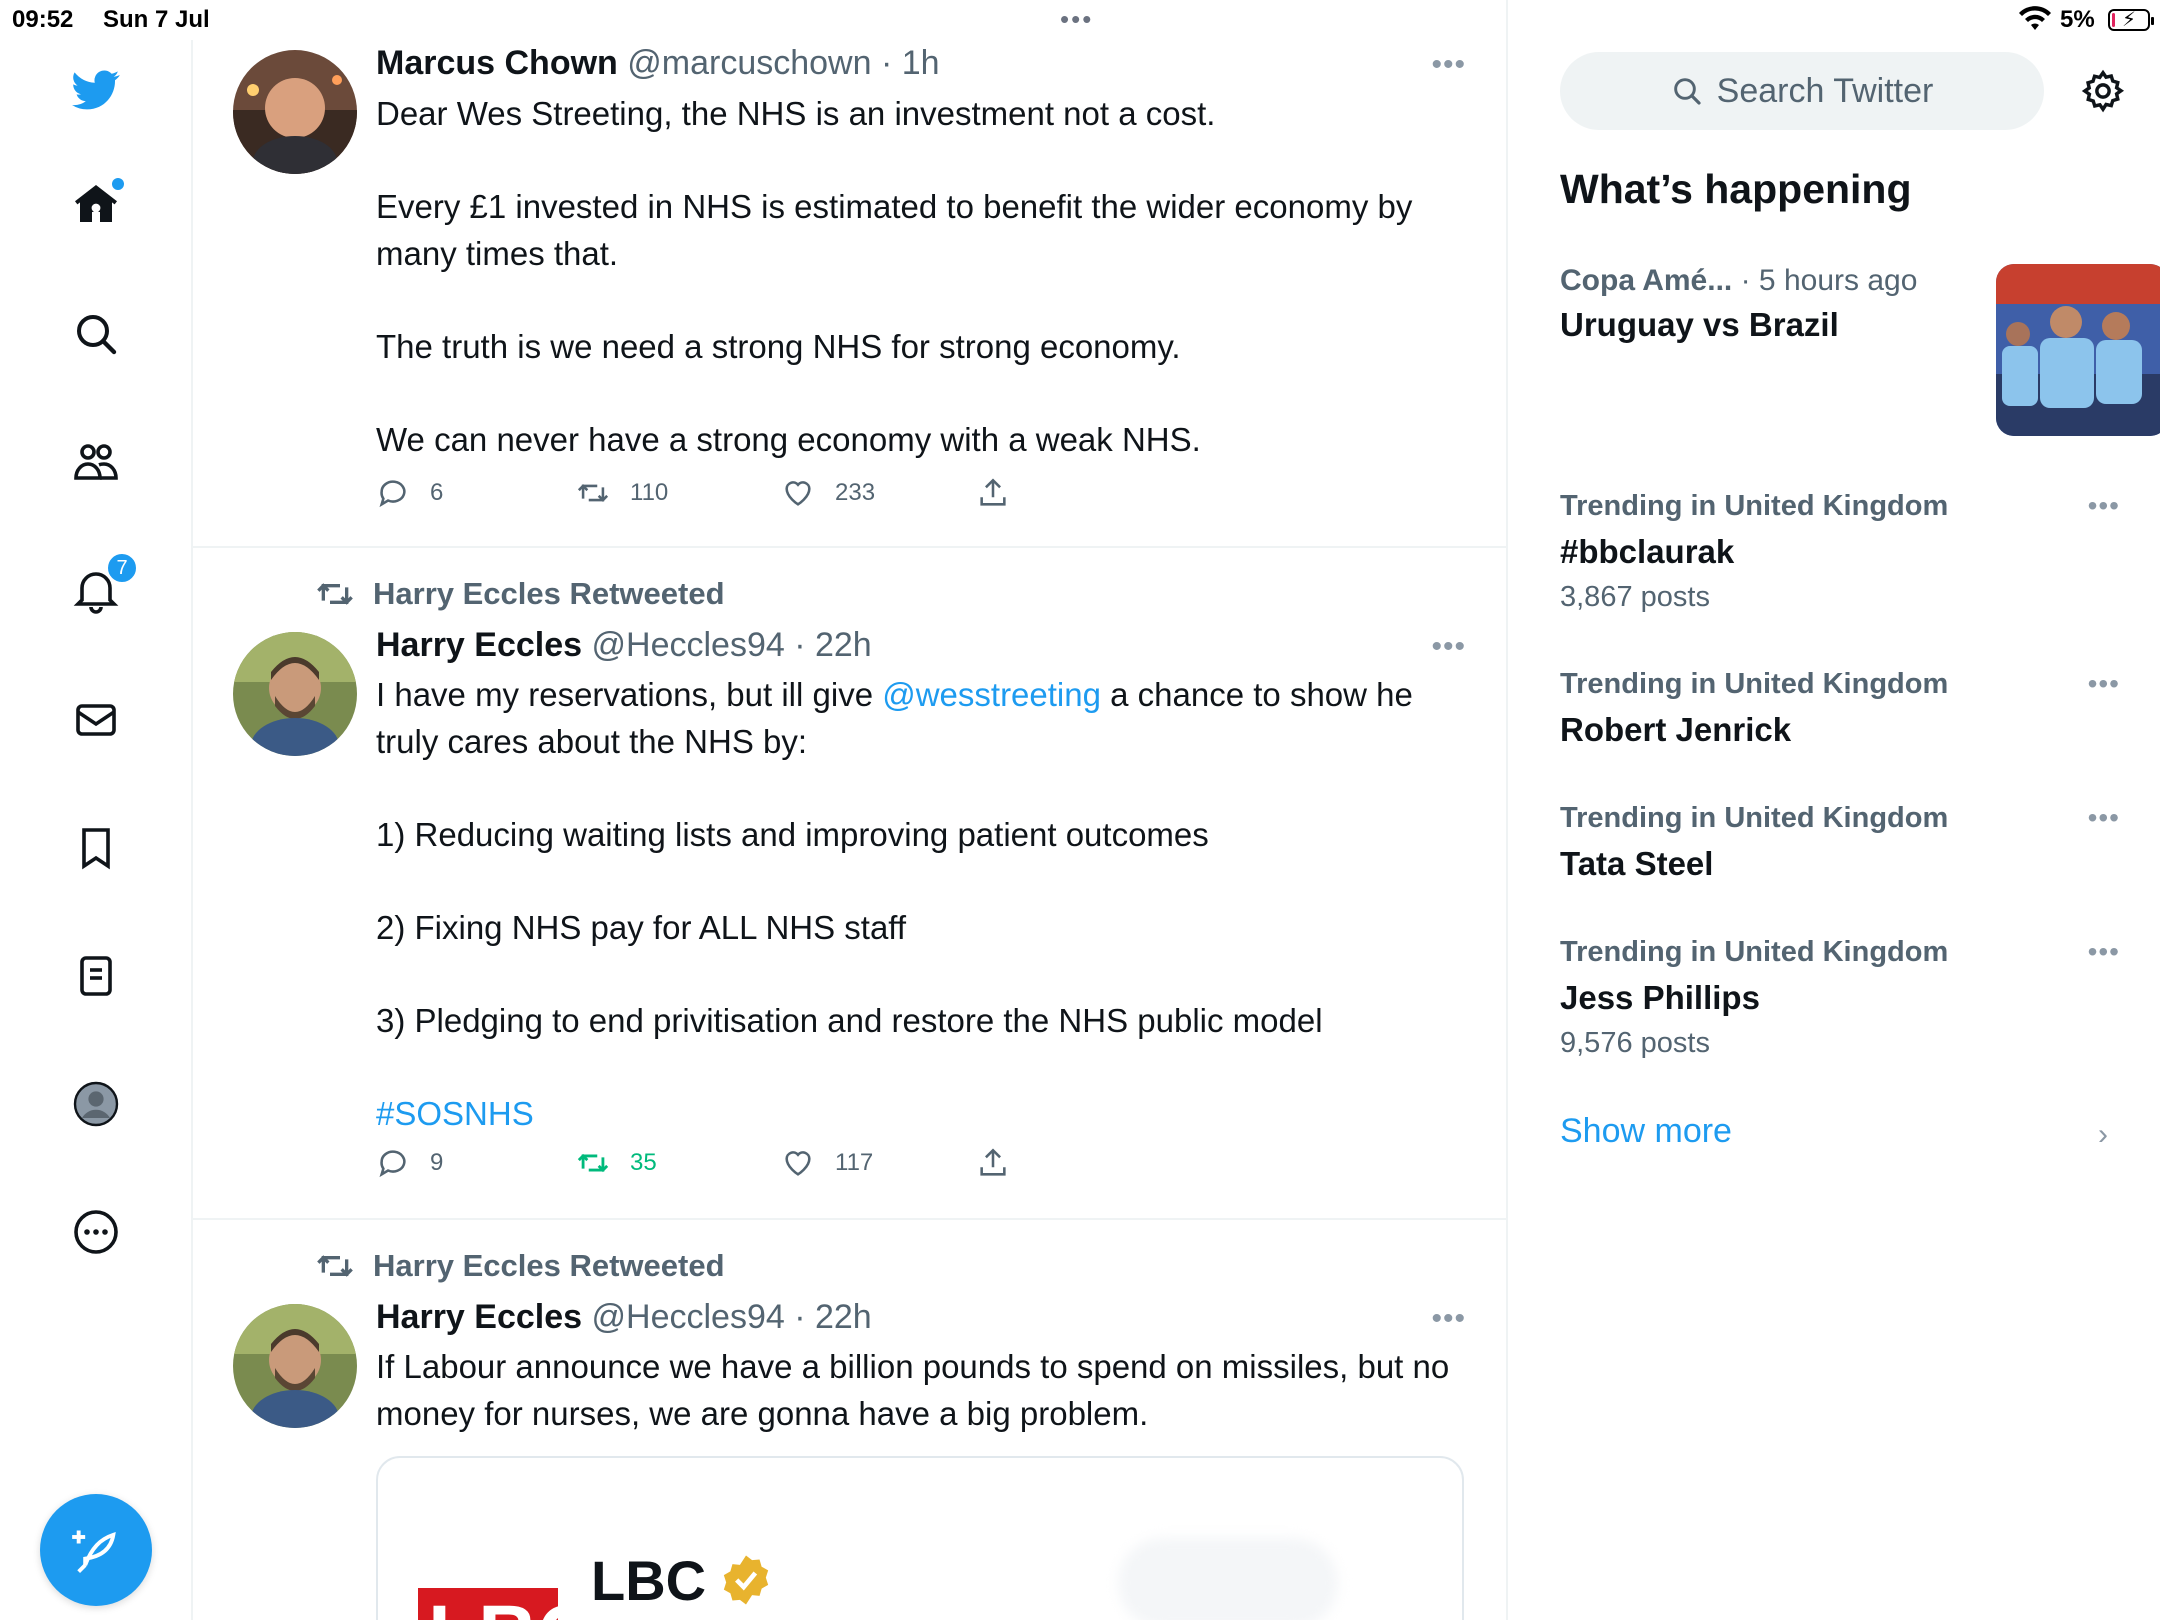 This screenshot has width=2160, height=1620. What do you see at coordinates (1646, 1131) in the screenshot?
I see `show-more-link: Show more` at bounding box center [1646, 1131].